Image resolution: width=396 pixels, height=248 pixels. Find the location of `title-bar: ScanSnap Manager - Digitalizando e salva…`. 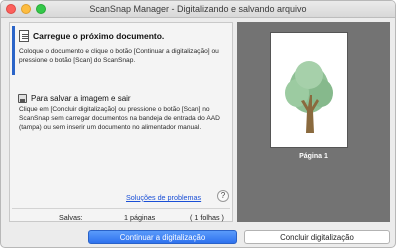

title-bar: ScanSnap Manager - Digitalizando e salva… is located at coordinates (198, 9).